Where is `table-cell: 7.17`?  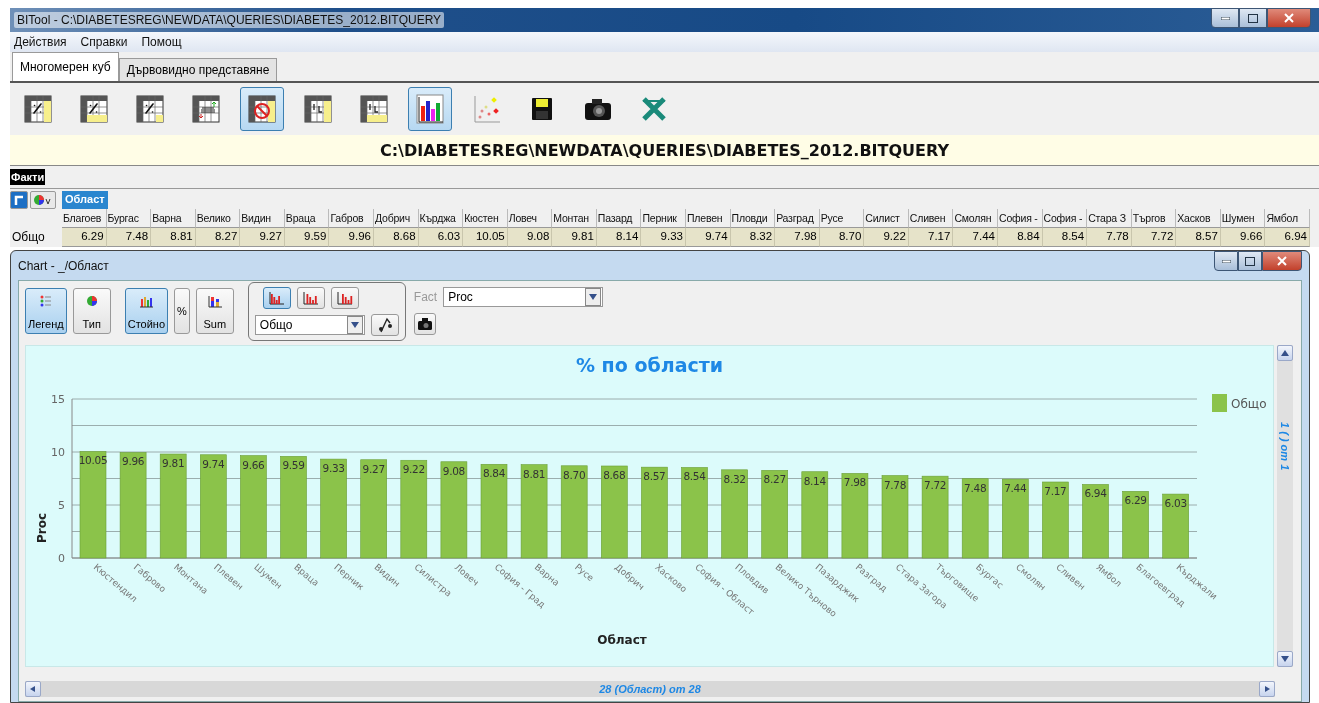
table-cell: 7.17 is located at coordinates (931, 237).